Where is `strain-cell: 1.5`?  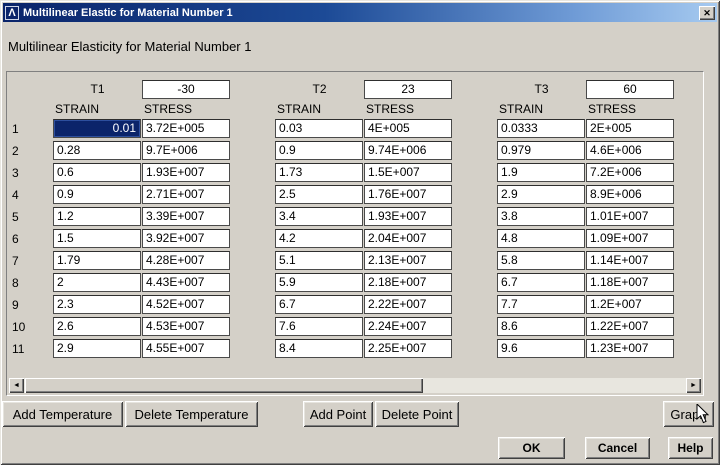 strain-cell: 1.5 is located at coordinates (97, 238).